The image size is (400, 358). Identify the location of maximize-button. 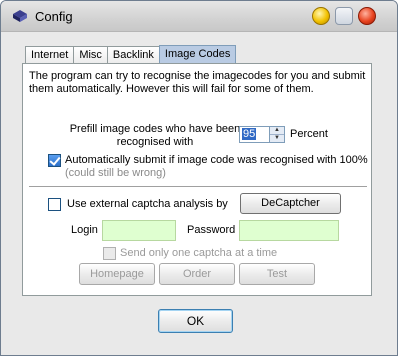
(344, 16).